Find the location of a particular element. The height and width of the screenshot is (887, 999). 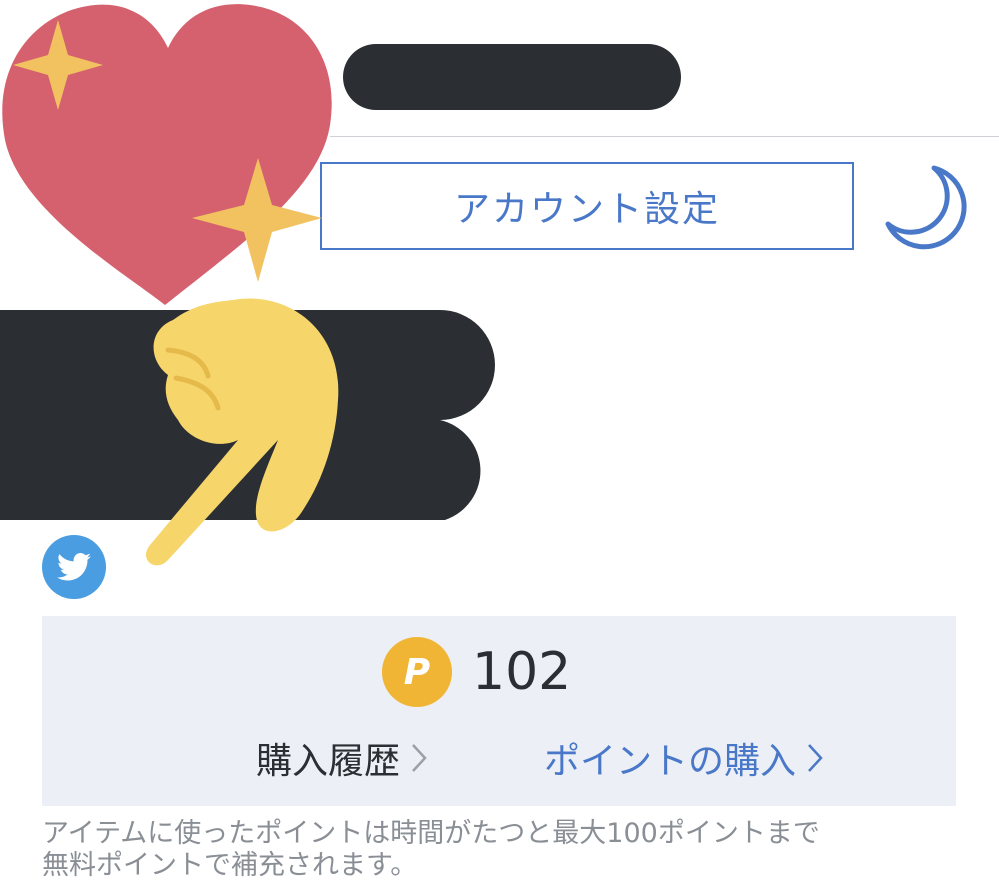

notice-line-2: 無料ポイントで補充されます。 is located at coordinates (230, 865).